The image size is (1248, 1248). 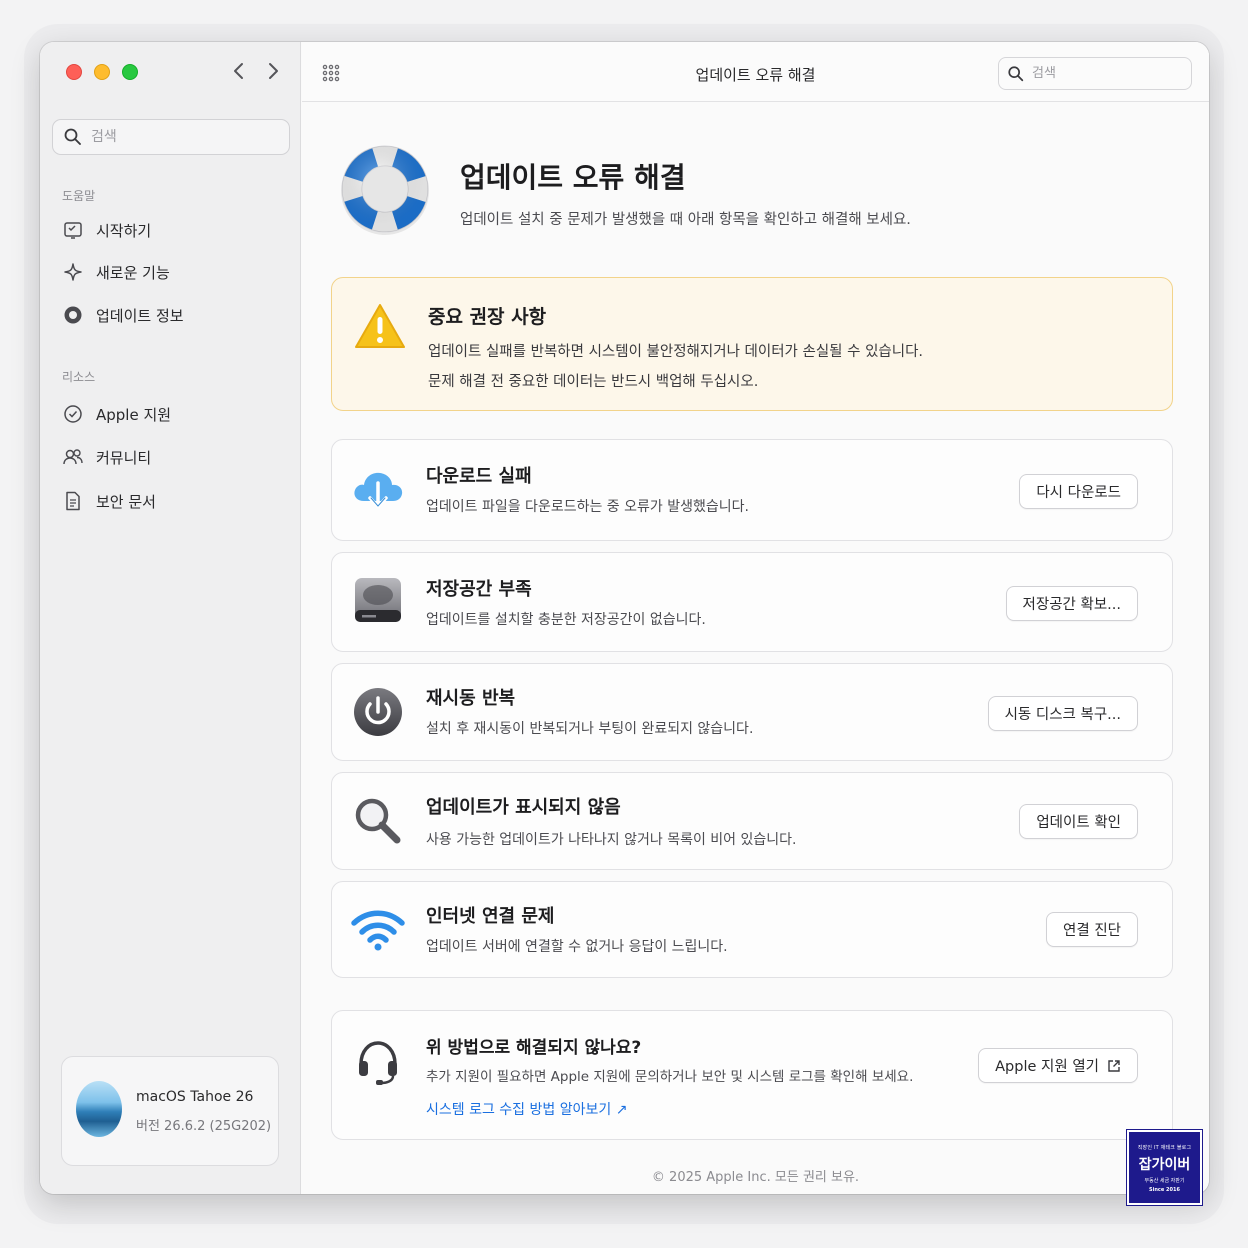 I want to click on sidebar-item-apple-support: Apple 지원, so click(x=170, y=414).